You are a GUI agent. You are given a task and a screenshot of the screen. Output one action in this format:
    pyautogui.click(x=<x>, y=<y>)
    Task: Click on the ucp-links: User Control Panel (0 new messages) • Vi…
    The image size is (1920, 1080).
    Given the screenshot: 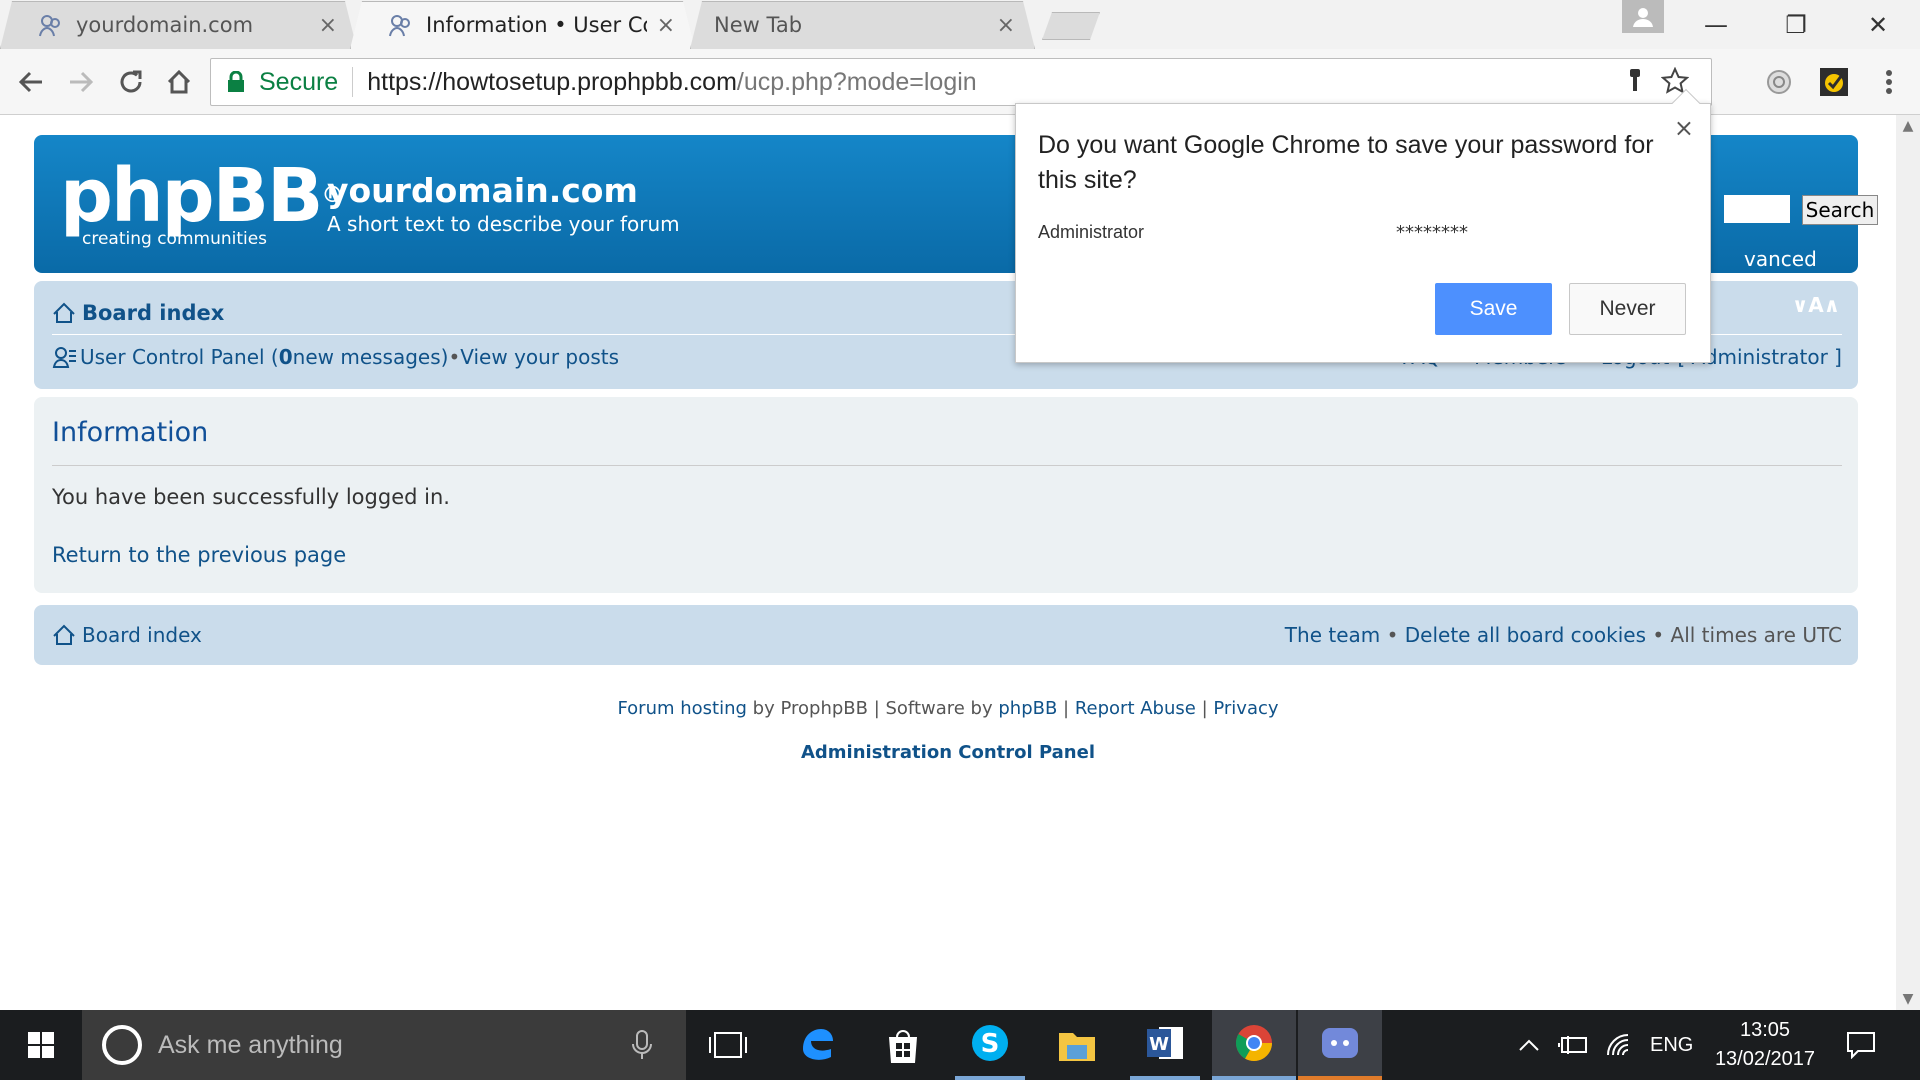 What is the action you would take?
    pyautogui.click(x=335, y=357)
    